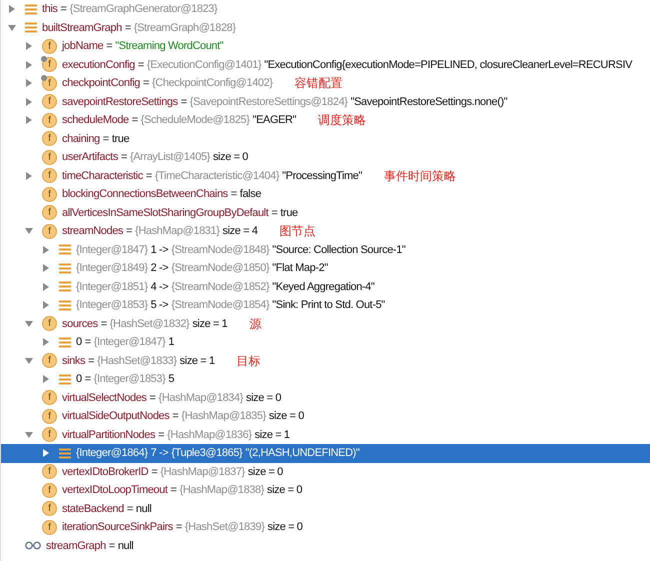 This screenshot has height=561, width=650. What do you see at coordinates (325, 65) in the screenshot?
I see `tree-row: f executionConfig = {ExecutionConfig@1401} "ExecutionConfig{executionMode=PIPELINED, closureCleanerLevel=RECURSIV` at bounding box center [325, 65].